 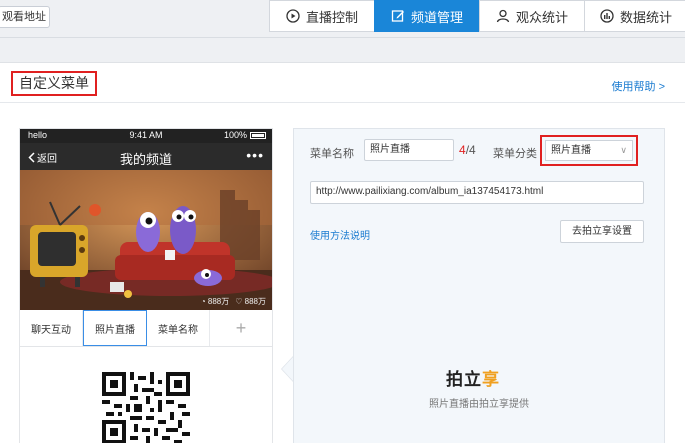 I want to click on channel-title: 我的频道, so click(x=145, y=159).